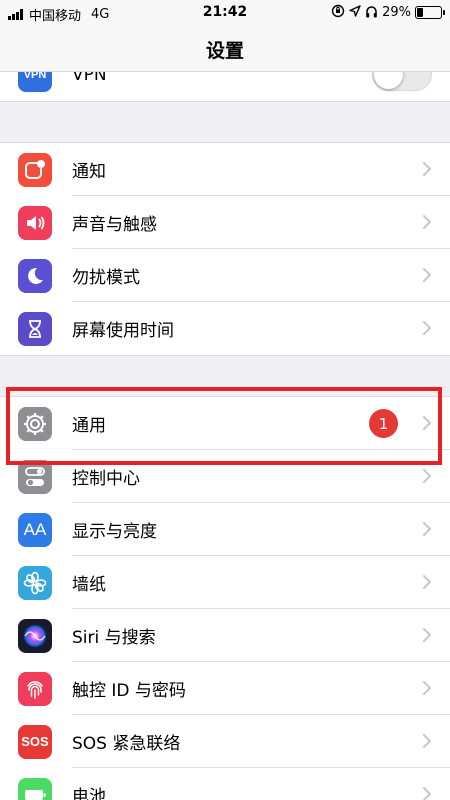  I want to click on settings-row-touch-id: 触控 ID 与密码, so click(225, 688).